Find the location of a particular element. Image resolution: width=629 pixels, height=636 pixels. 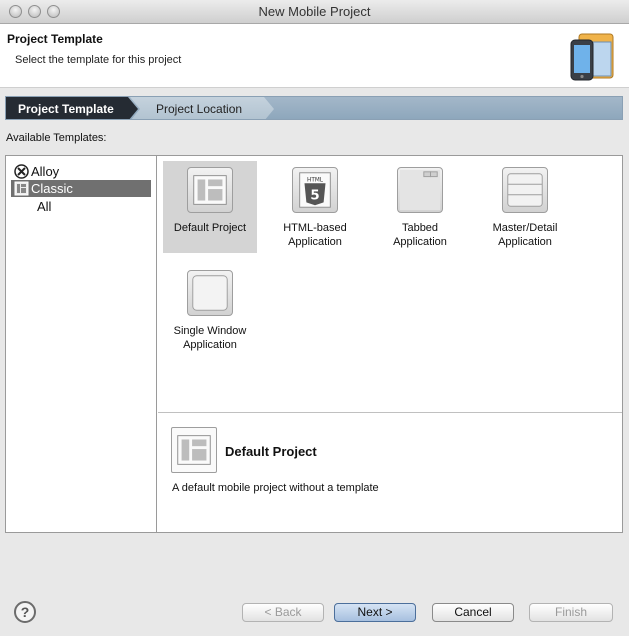

template-html-based-application: HTML 5 HTML-based Application is located at coordinates (315, 207).